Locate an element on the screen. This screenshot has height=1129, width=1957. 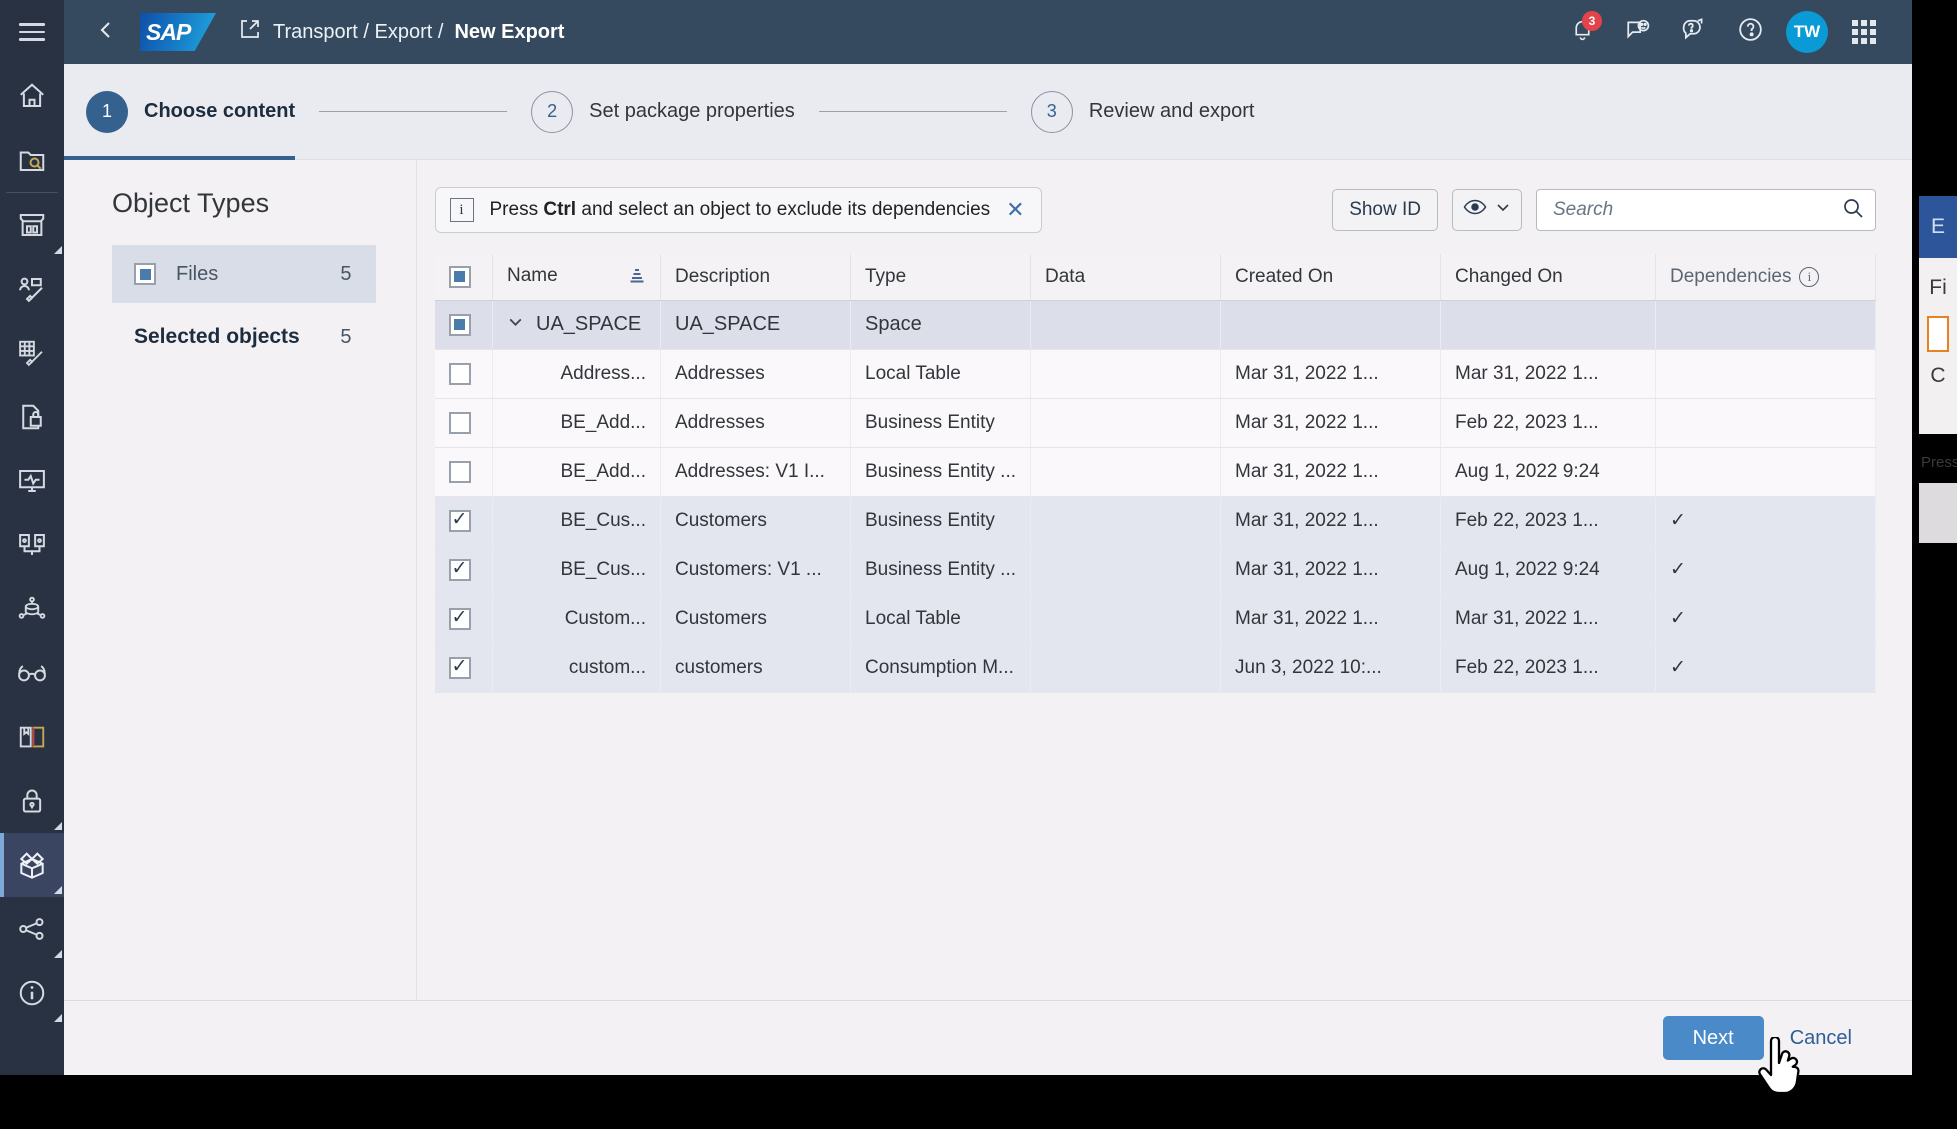
rail-item-file-lock is located at coordinates (32, 417).